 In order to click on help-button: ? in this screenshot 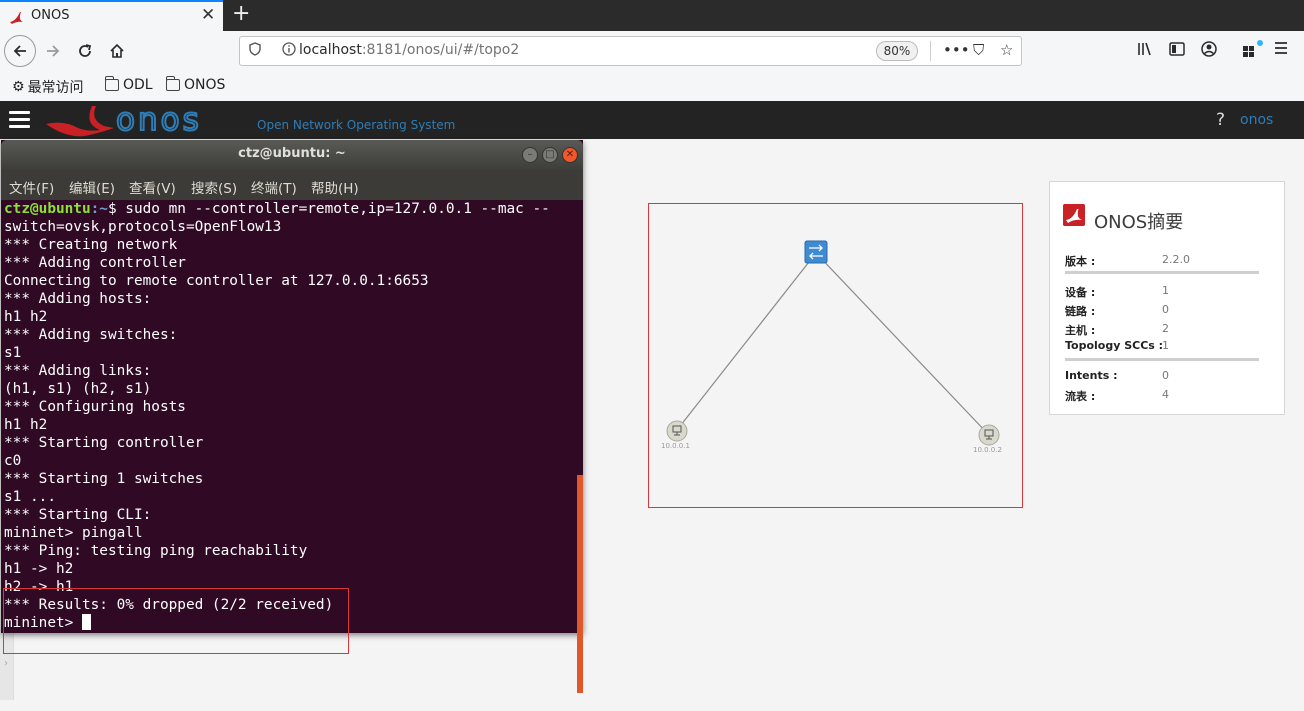, I will do `click(1220, 120)`.